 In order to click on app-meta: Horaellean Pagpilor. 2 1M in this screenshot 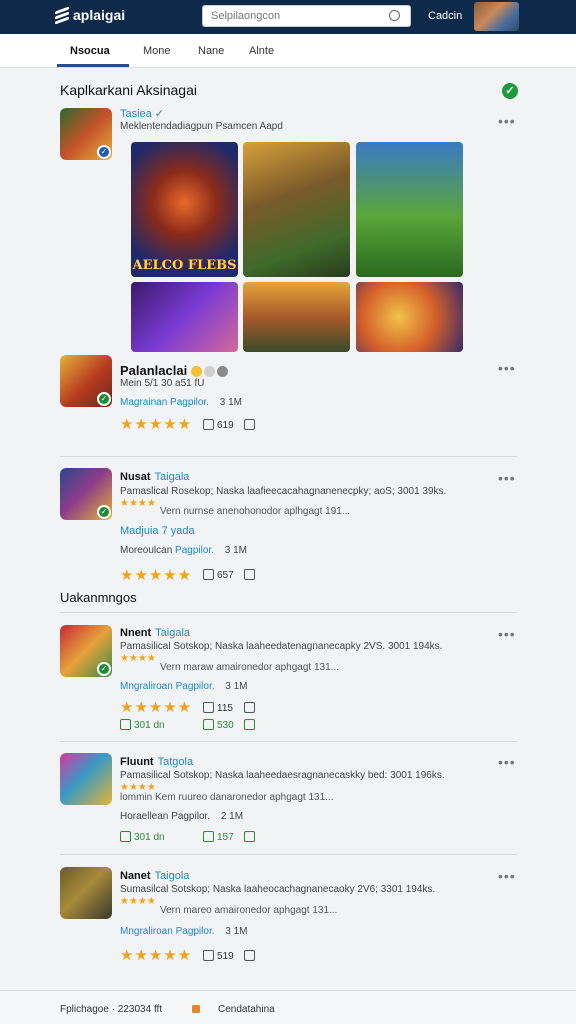, I will do `click(182, 816)`.